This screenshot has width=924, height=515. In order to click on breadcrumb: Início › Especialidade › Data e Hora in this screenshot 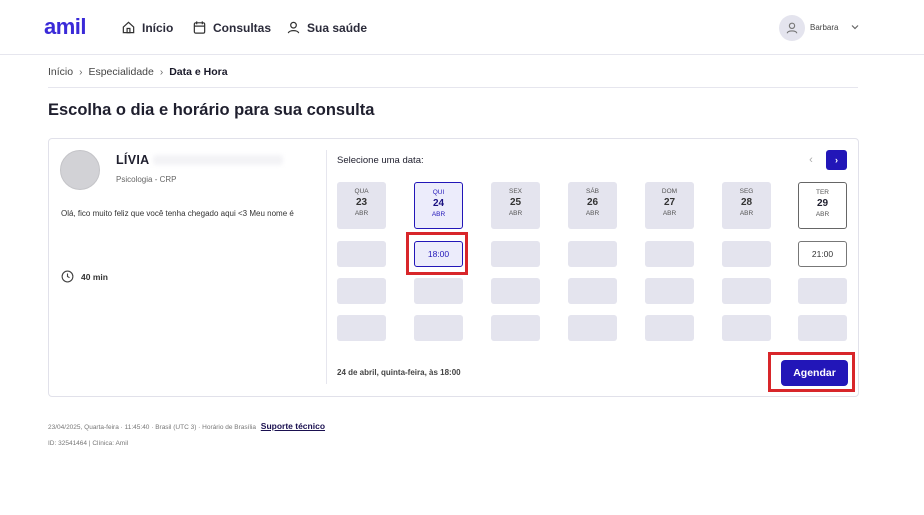, I will do `click(138, 72)`.